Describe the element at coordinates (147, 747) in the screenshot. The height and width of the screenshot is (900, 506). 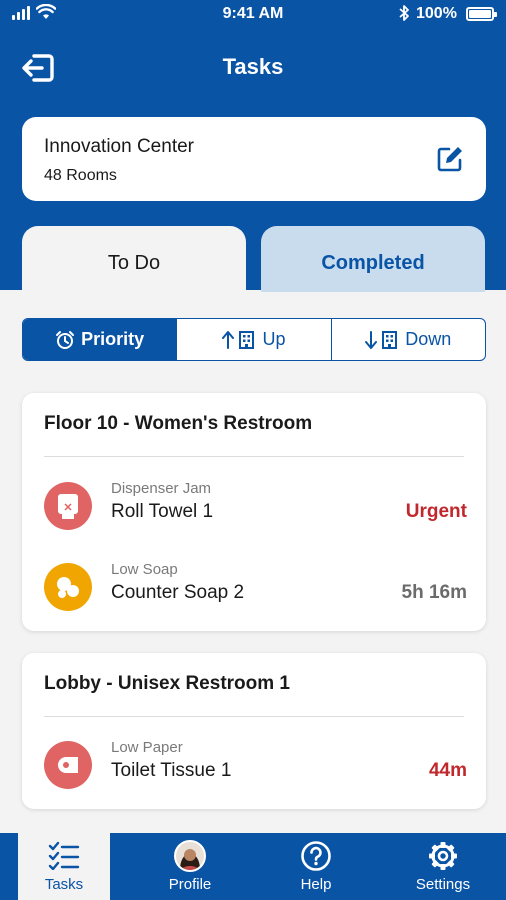
I see `task-issue: Low Paper` at that location.